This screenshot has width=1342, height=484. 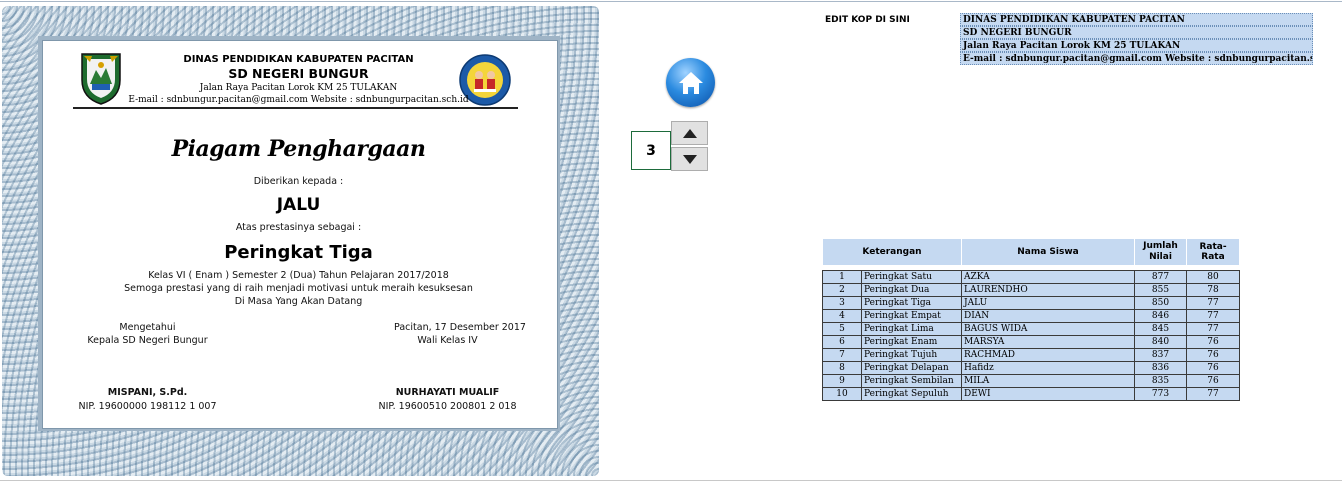 I want to click on given-to-label: Diberikan kepada :, so click(x=298, y=181).